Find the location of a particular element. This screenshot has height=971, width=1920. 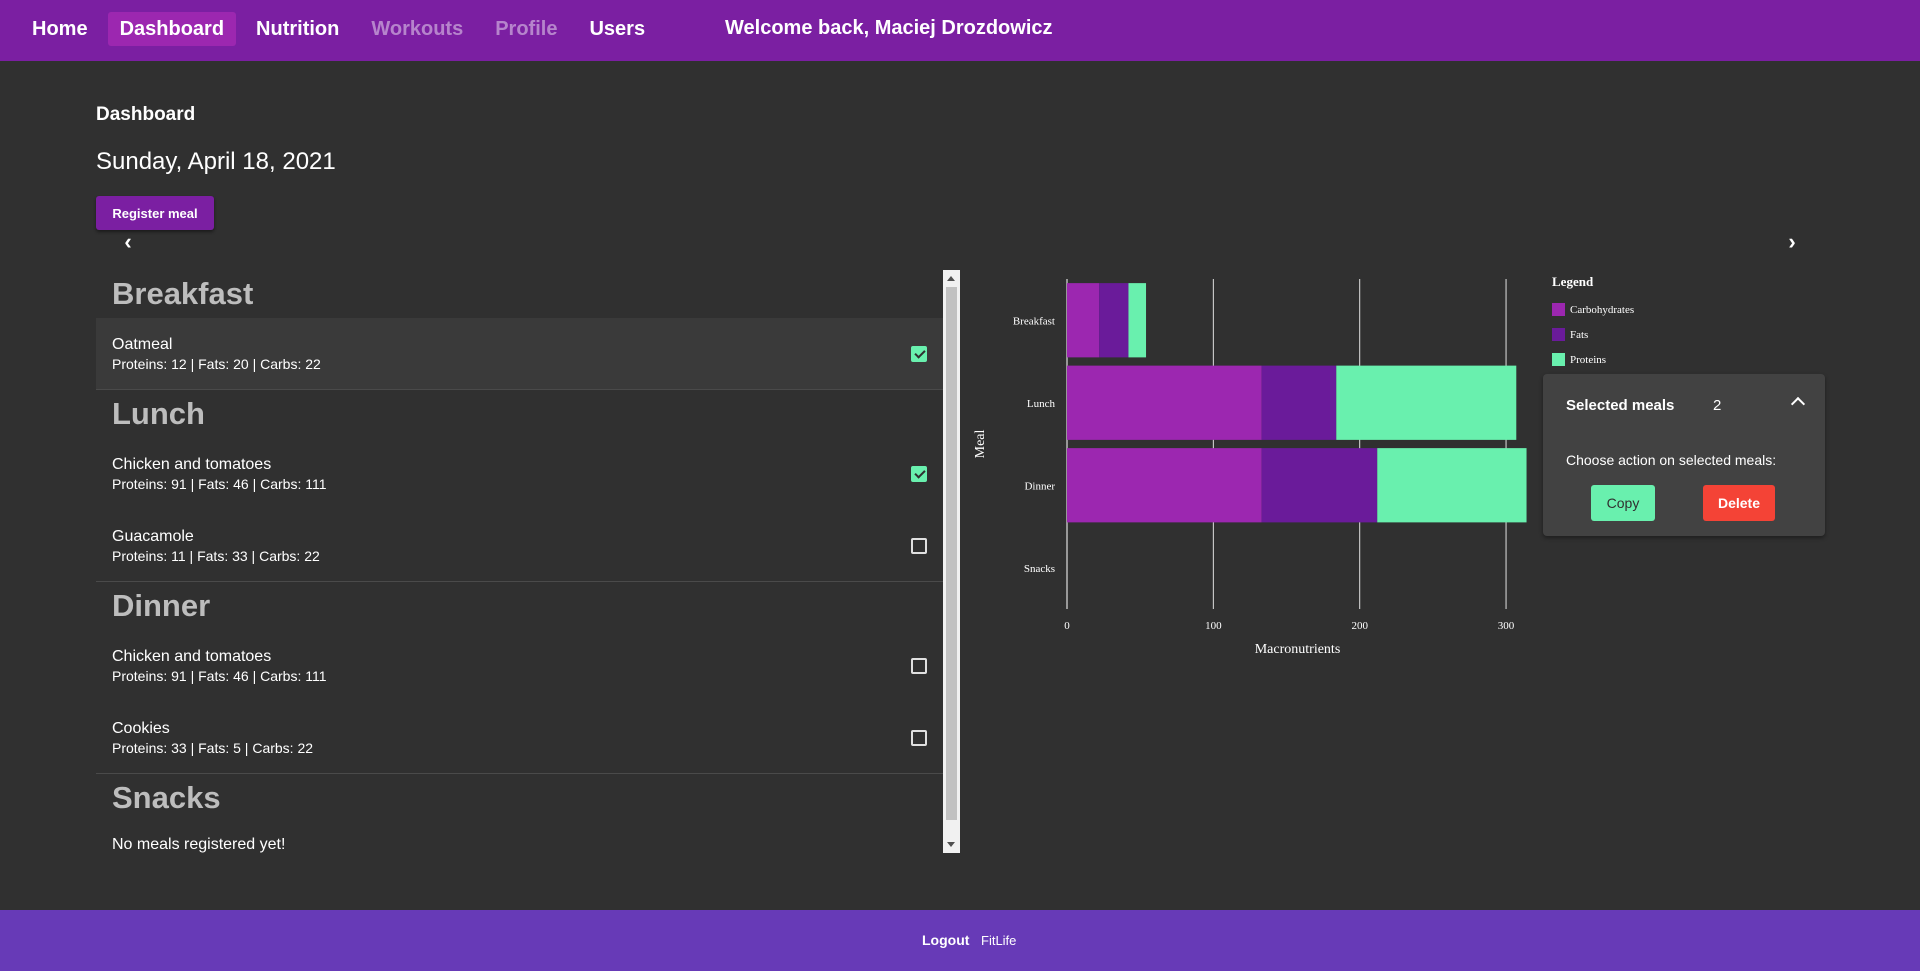

scroll-thumb is located at coordinates (951, 553).